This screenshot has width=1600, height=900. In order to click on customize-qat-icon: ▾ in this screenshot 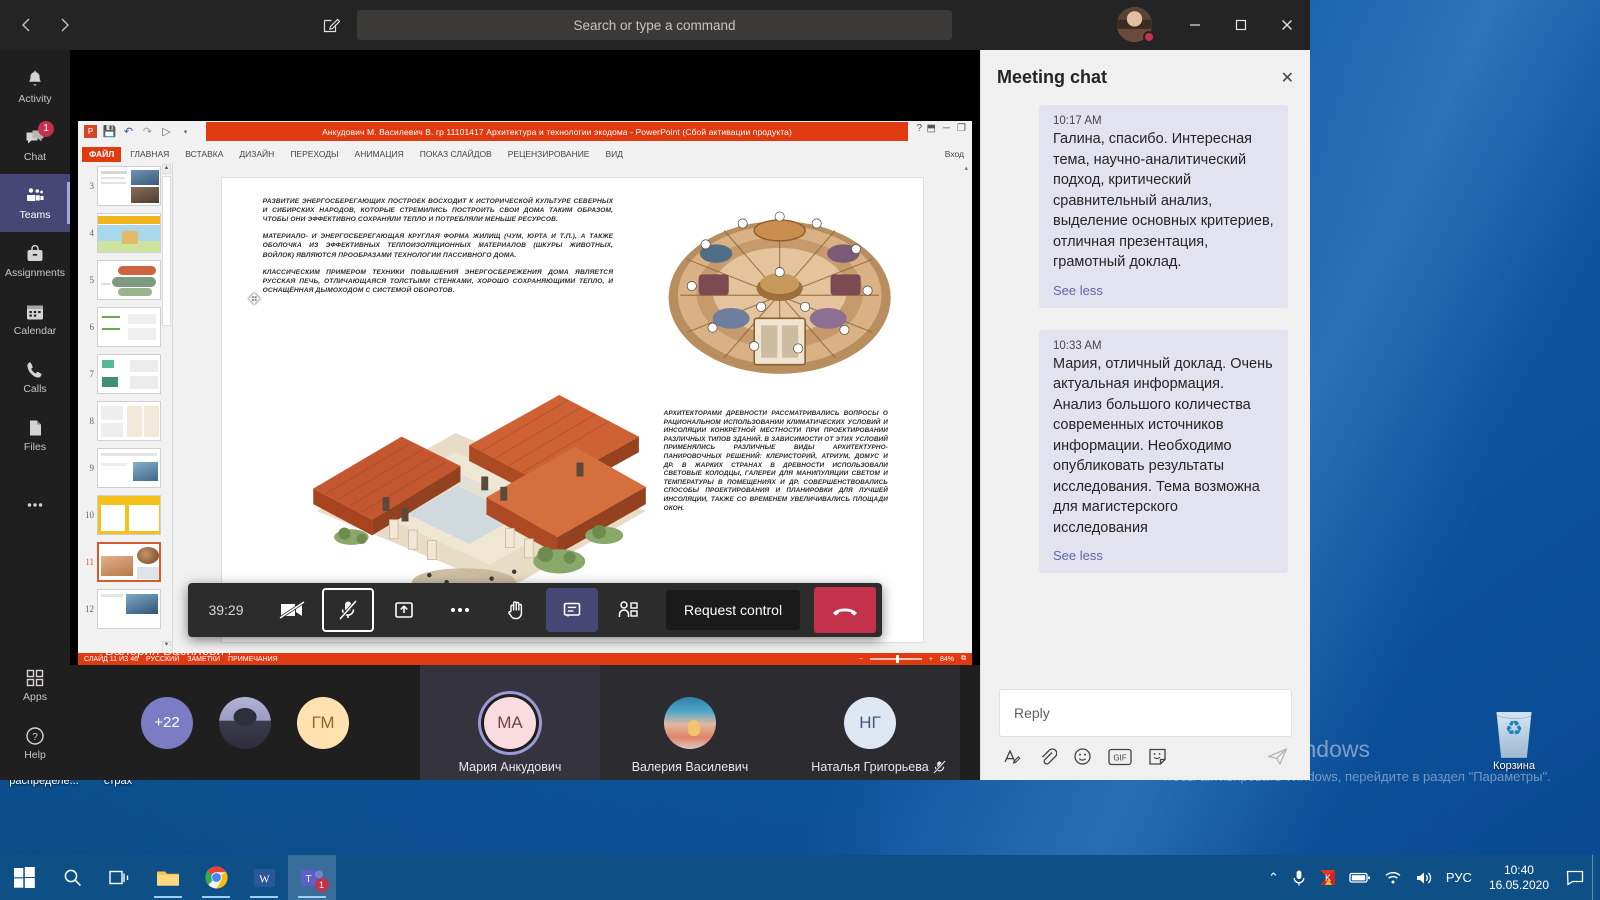, I will do `click(185, 131)`.